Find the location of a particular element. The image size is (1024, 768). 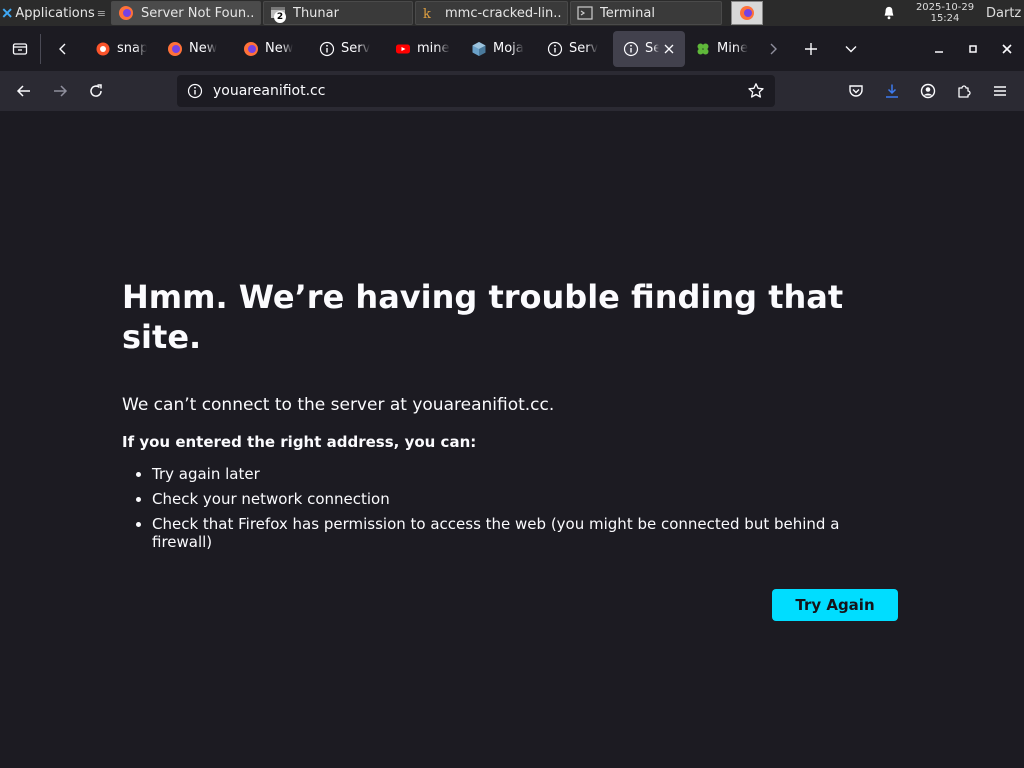

tab-minecraft: Mine is located at coordinates (723, 49).